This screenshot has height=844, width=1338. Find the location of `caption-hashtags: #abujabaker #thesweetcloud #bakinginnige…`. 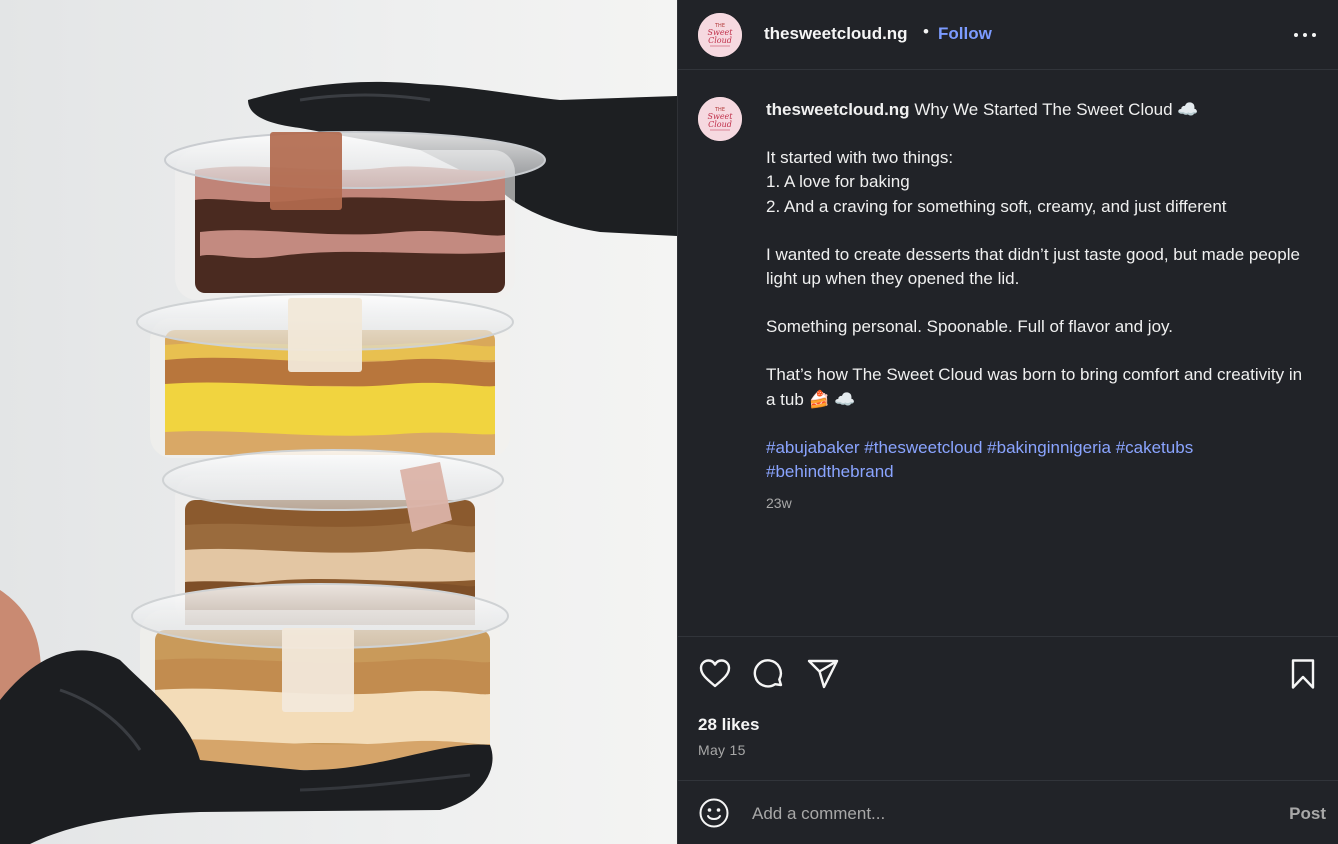

caption-hashtags: #abujabaker #thesweetcloud #bakinginnige… is located at coordinates (1041, 460).